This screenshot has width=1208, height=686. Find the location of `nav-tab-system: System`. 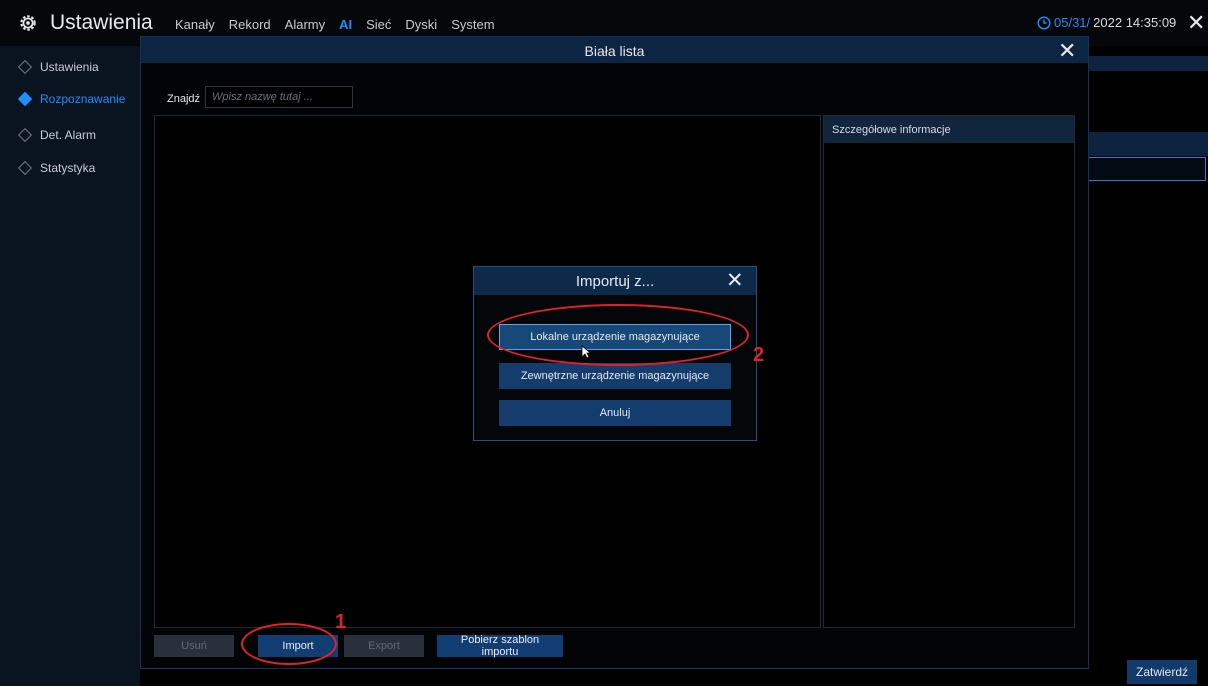

nav-tab-system: System is located at coordinates (472, 24).